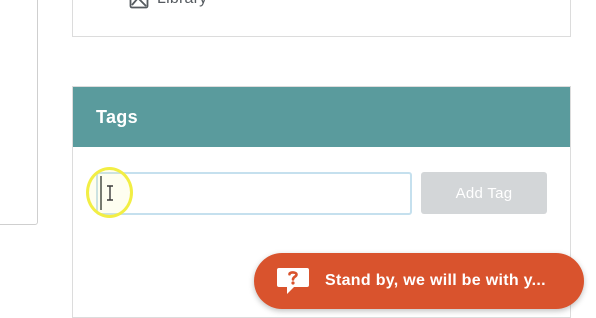  What do you see at coordinates (484, 193) in the screenshot?
I see `add-tag-button: Add Tag` at bounding box center [484, 193].